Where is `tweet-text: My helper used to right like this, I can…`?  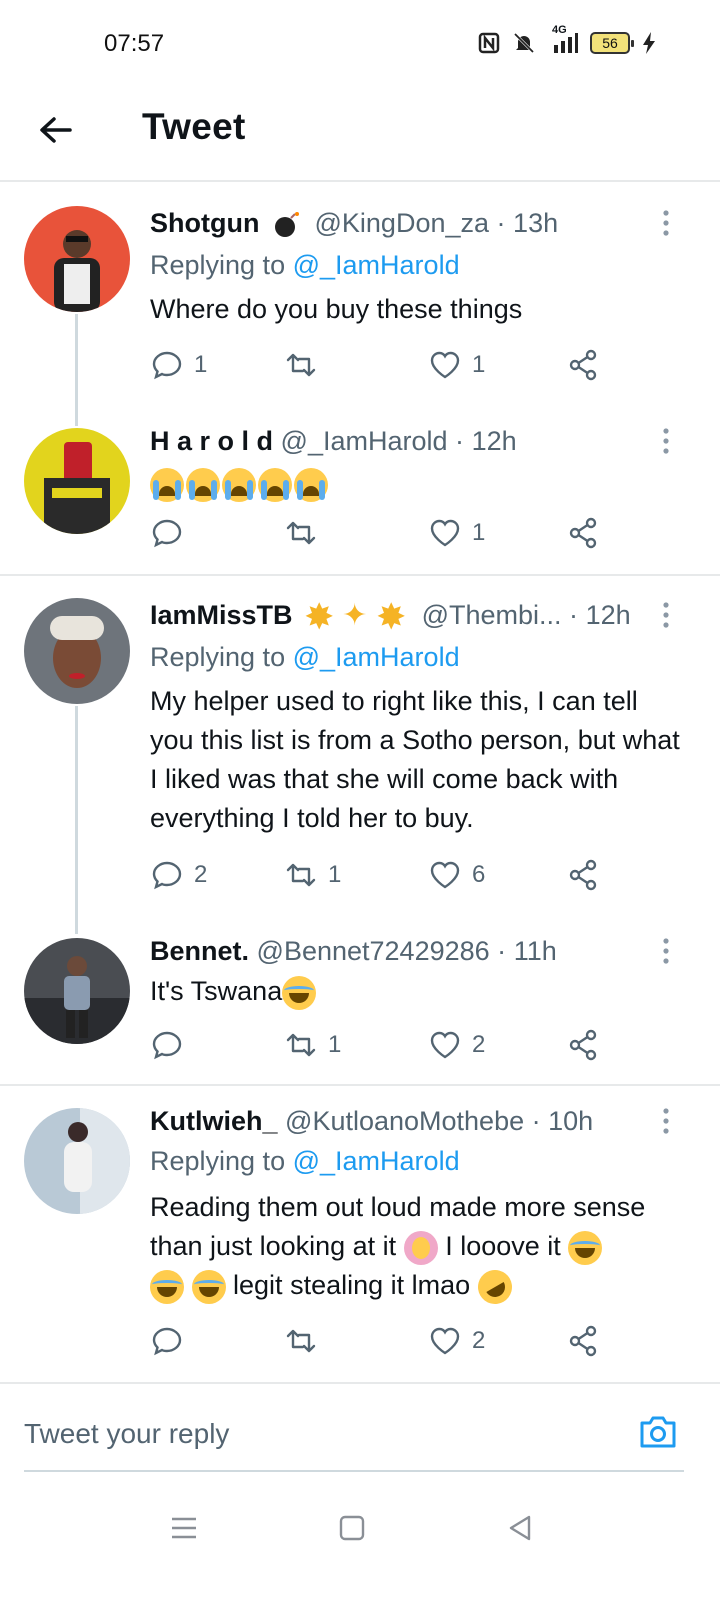
tweet-text: My helper used to right like this, I can… is located at coordinates (415, 759).